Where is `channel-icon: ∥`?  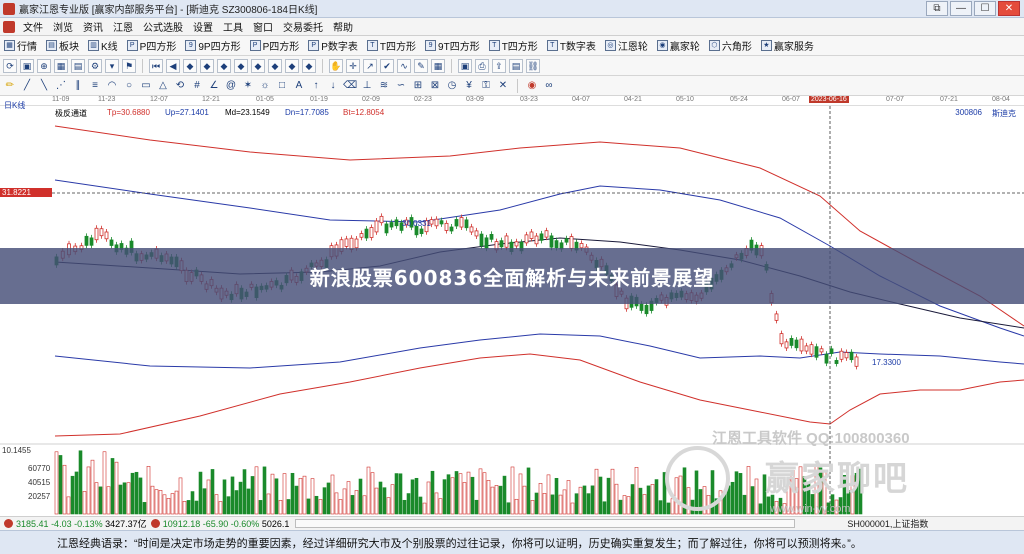
channel-icon: ∥ is located at coordinates (78, 86).